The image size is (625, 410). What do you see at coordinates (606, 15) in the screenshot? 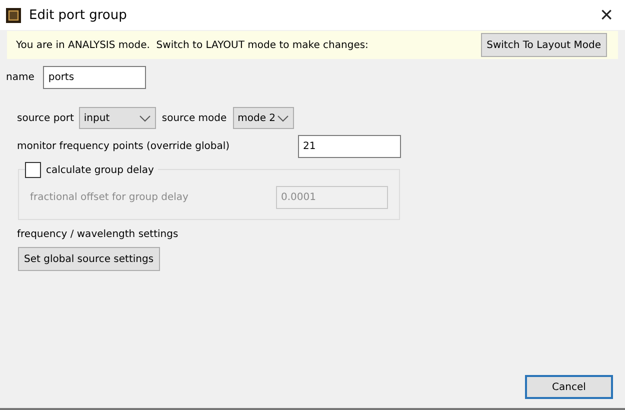
I see `close-button: ×` at bounding box center [606, 15].